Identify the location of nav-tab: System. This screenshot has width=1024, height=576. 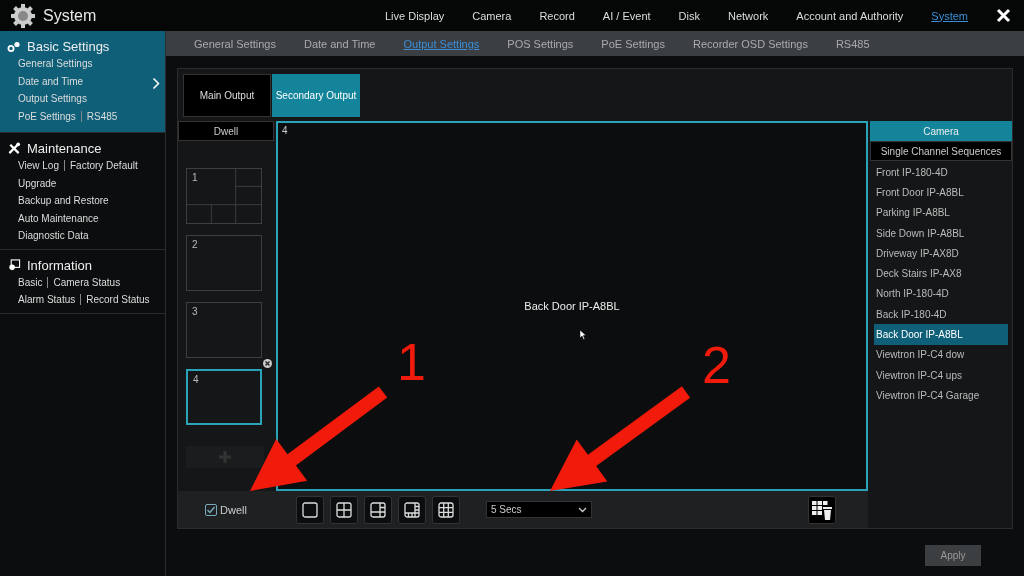
(949, 15).